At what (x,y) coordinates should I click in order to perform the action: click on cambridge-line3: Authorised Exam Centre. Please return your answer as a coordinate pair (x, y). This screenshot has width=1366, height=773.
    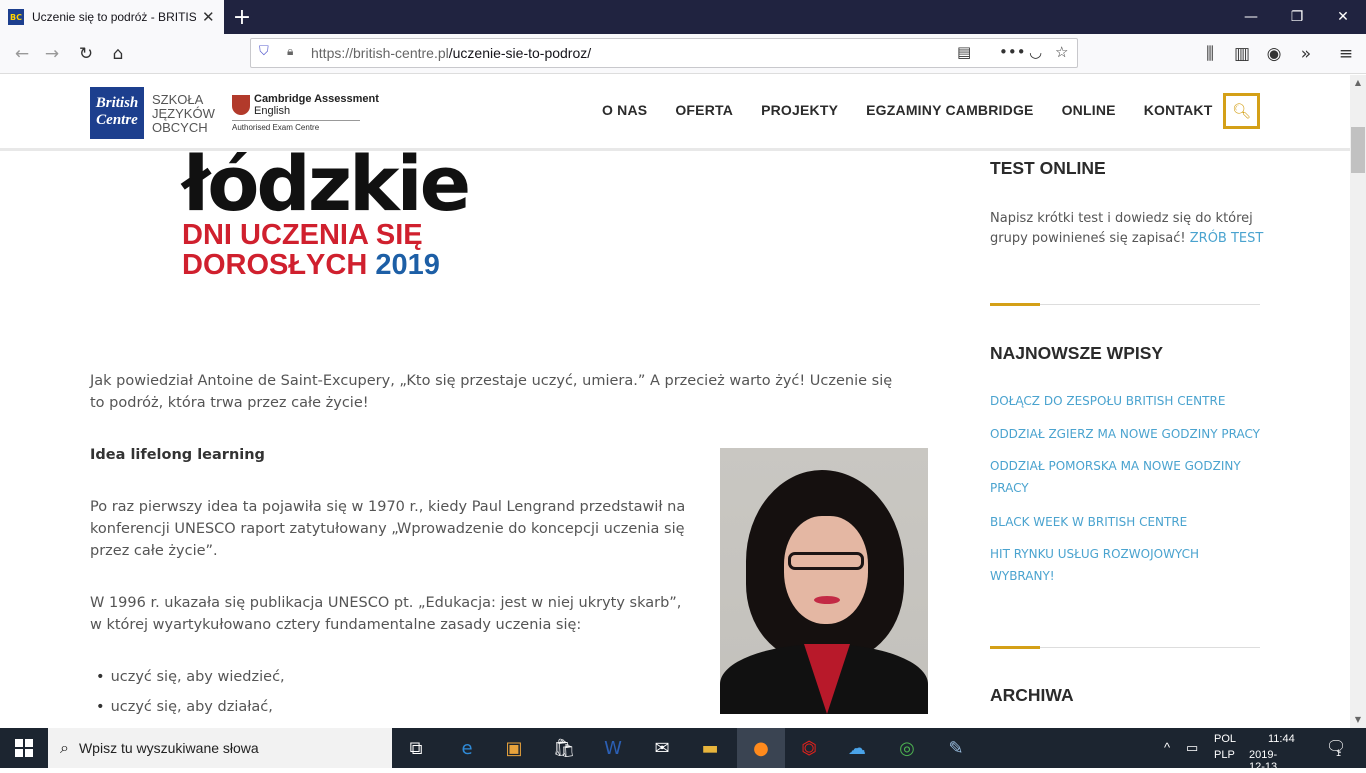
    Looking at the image, I should click on (276, 127).